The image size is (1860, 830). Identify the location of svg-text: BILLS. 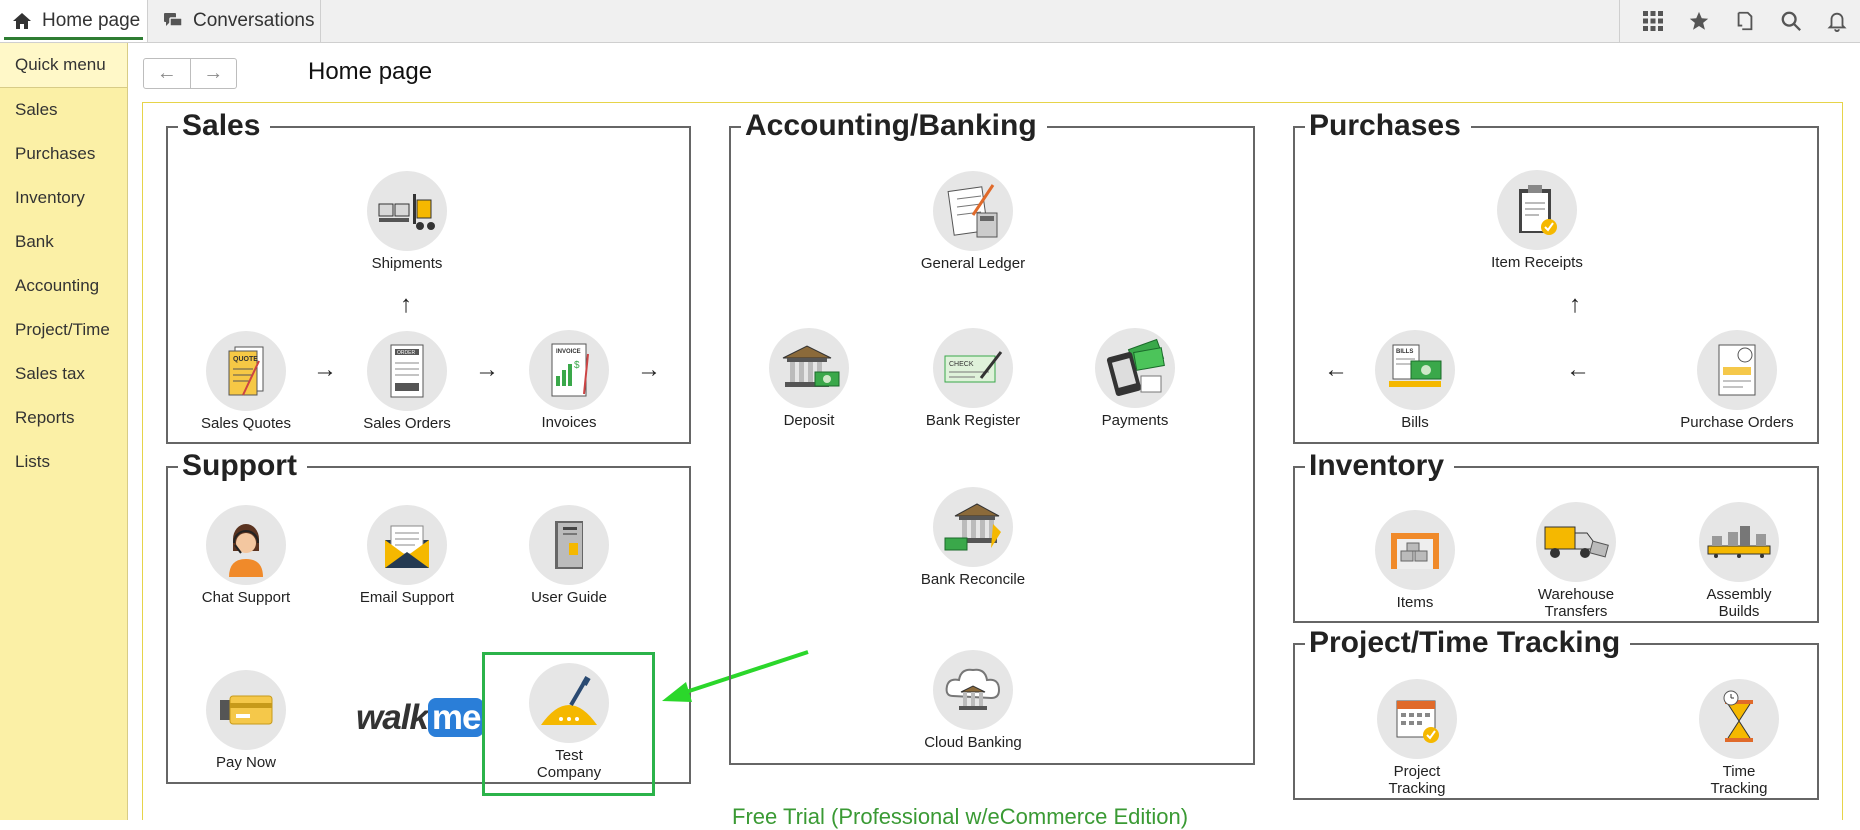
(1404, 352).